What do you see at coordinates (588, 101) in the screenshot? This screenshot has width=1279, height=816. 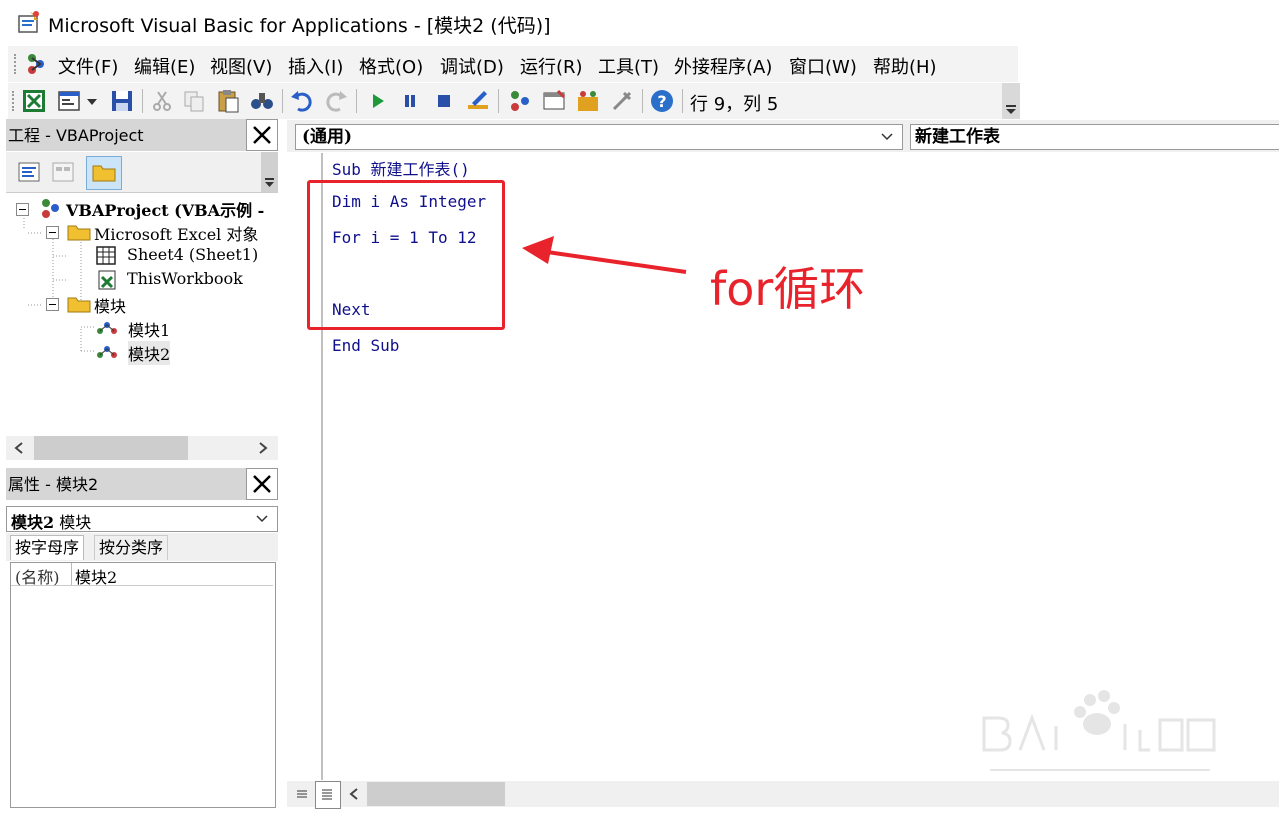 I see `object-browser-icon` at bounding box center [588, 101].